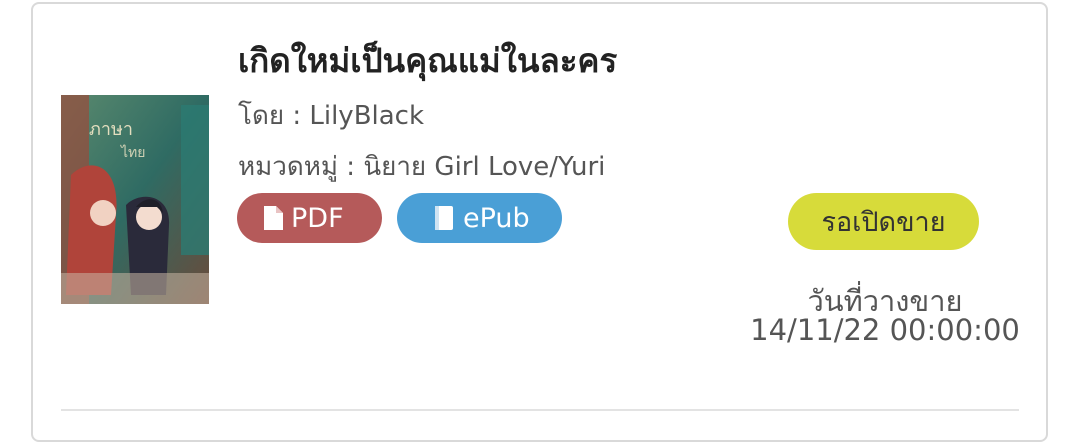 This screenshot has height=442, width=1080. Describe the element at coordinates (317, 218) in the screenshot. I see `pdf-format-label: PDF` at that location.